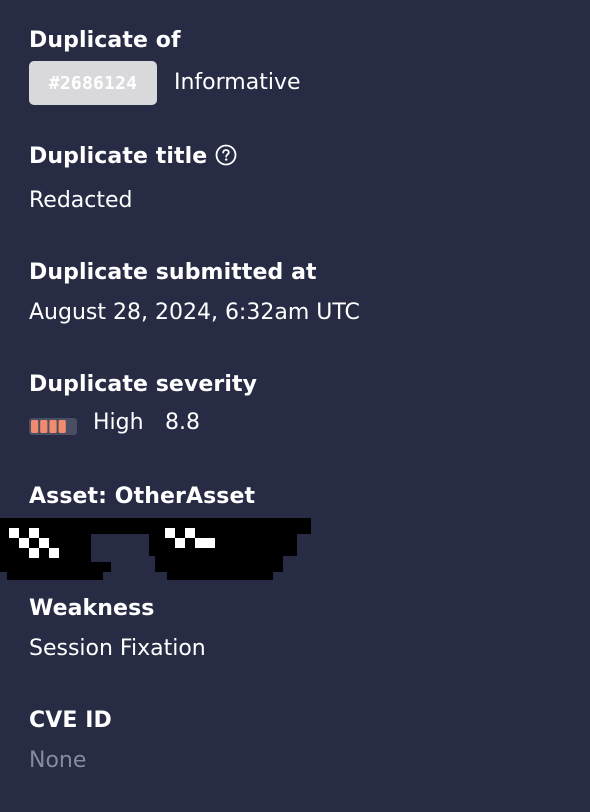 This screenshot has width=590, height=812. What do you see at coordinates (92, 608) in the screenshot?
I see `weakness-label: Weakness` at bounding box center [92, 608].